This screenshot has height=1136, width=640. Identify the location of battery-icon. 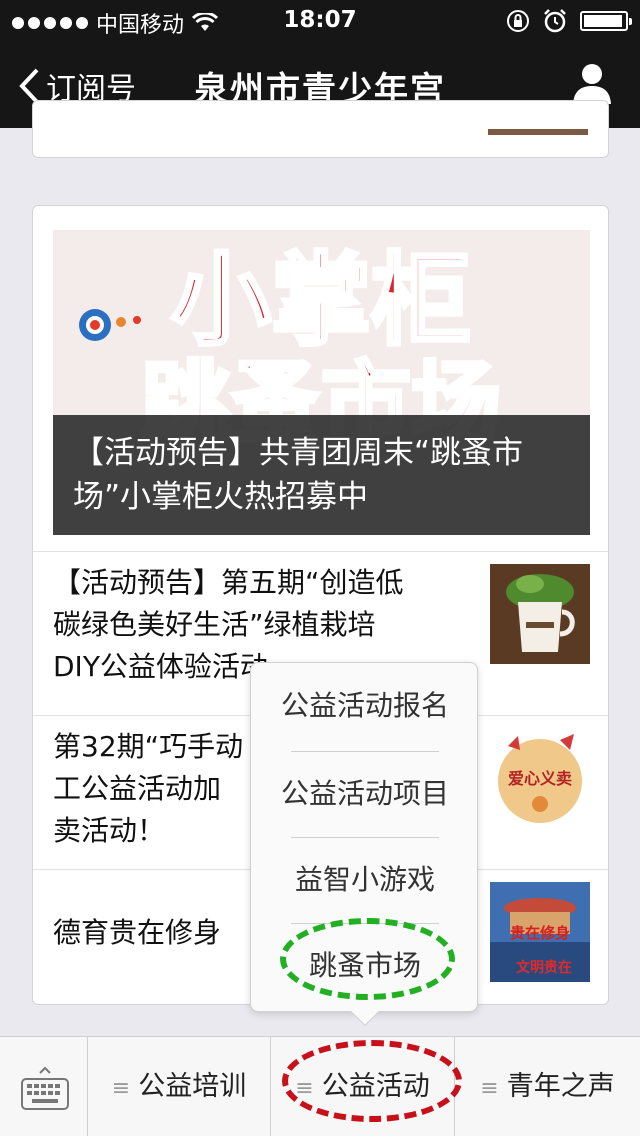
(606, 21).